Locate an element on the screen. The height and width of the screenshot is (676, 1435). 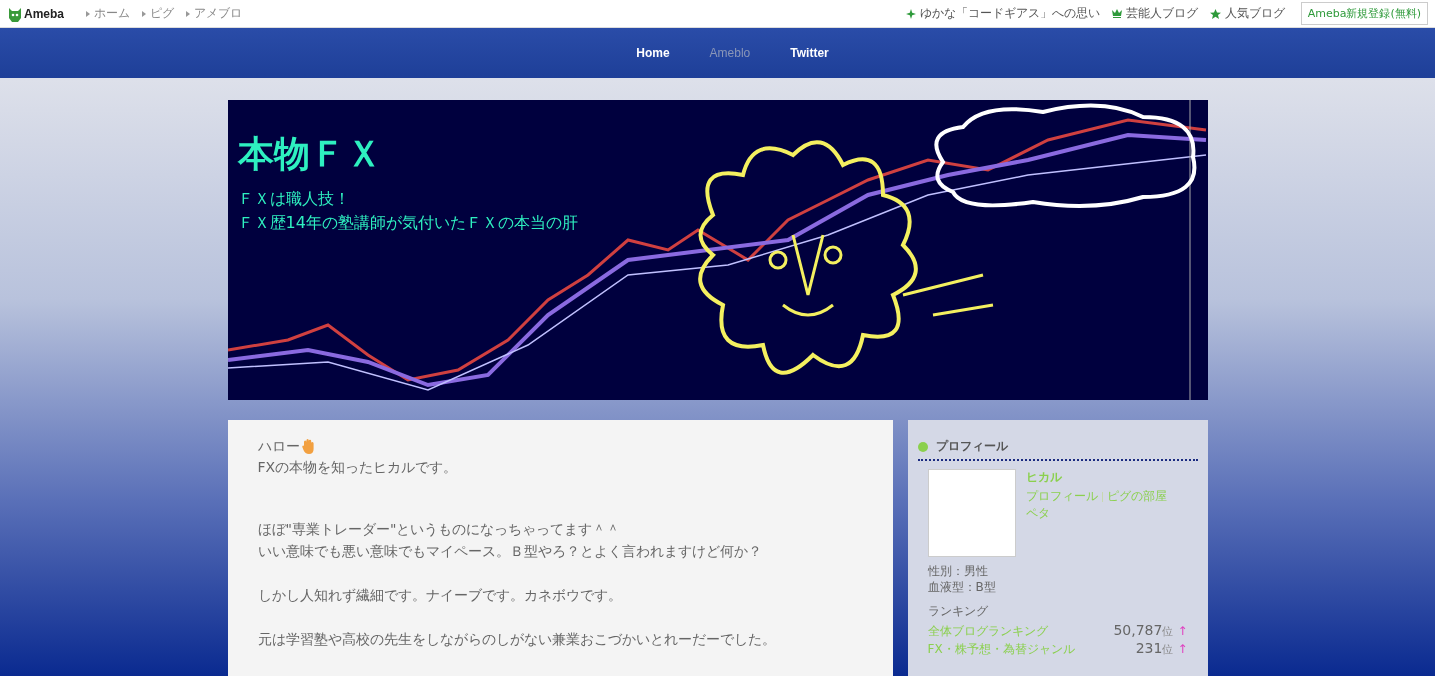
header-link: アメブロ is located at coordinates (214, 13).